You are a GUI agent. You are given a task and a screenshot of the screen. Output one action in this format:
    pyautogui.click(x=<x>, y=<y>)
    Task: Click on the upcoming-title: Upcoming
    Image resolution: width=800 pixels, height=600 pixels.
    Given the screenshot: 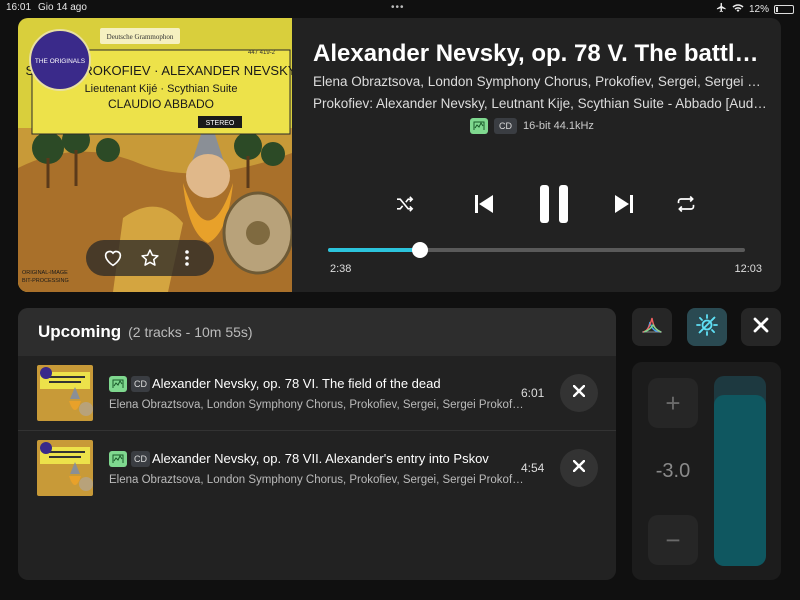 What is the action you would take?
    pyautogui.click(x=80, y=331)
    